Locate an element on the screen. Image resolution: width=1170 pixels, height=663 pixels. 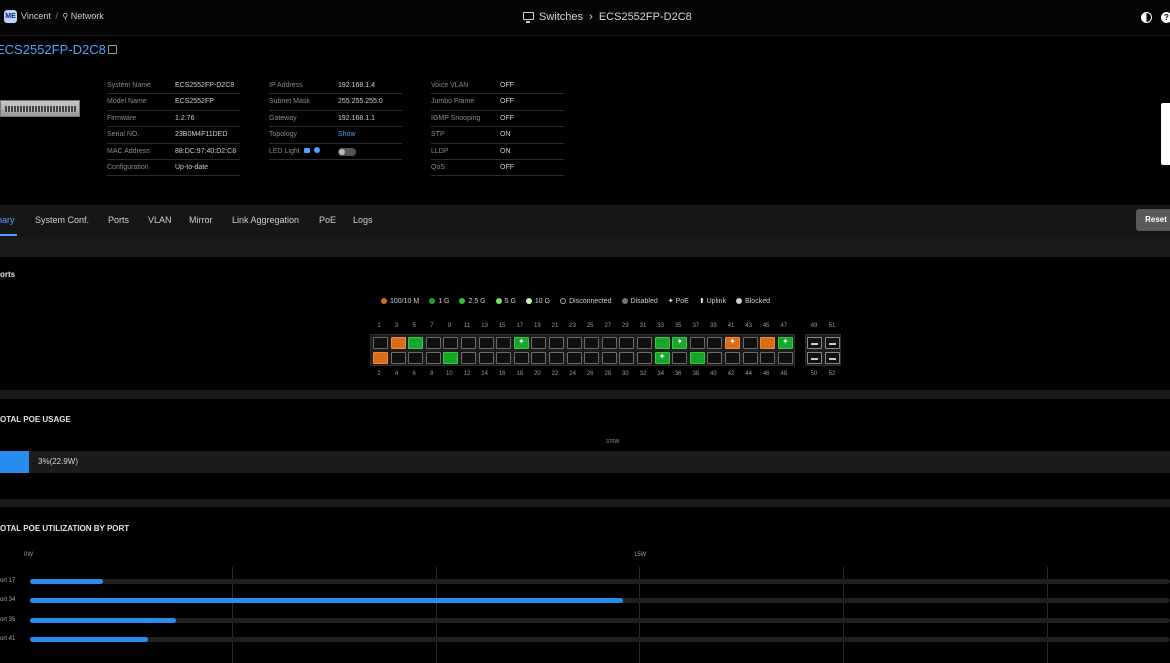
info-row: Model Name ECS2552FP is located at coordinates (173, 102).